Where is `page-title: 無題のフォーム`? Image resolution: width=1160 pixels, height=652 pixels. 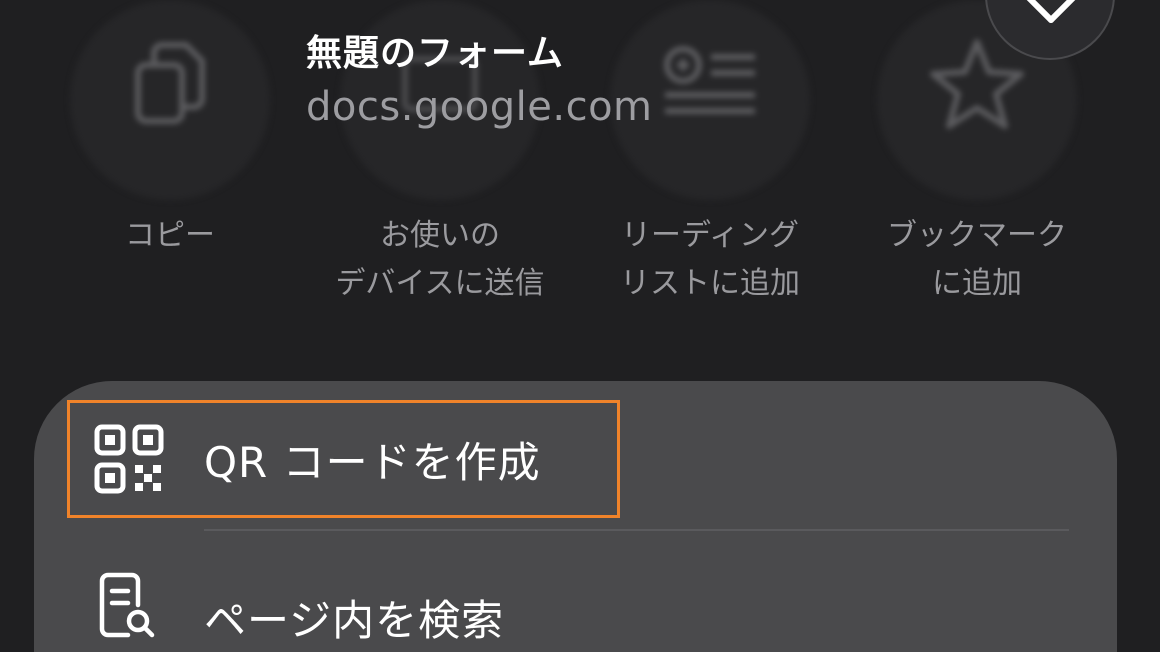 page-title: 無題のフォーム is located at coordinates (435, 53).